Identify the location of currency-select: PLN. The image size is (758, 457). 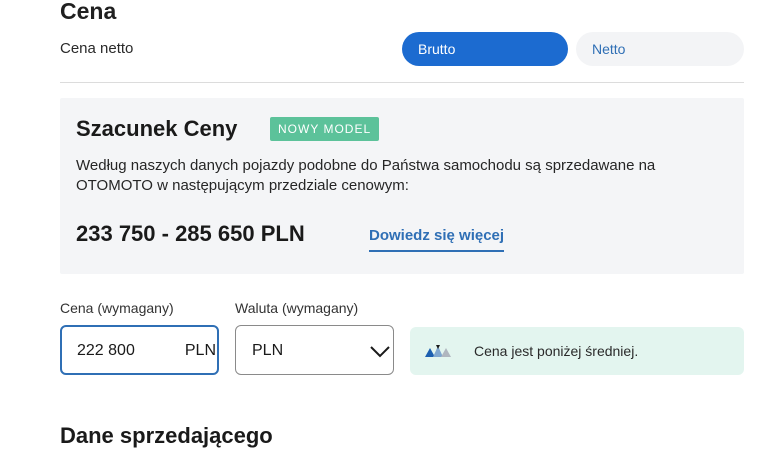
(314, 350).